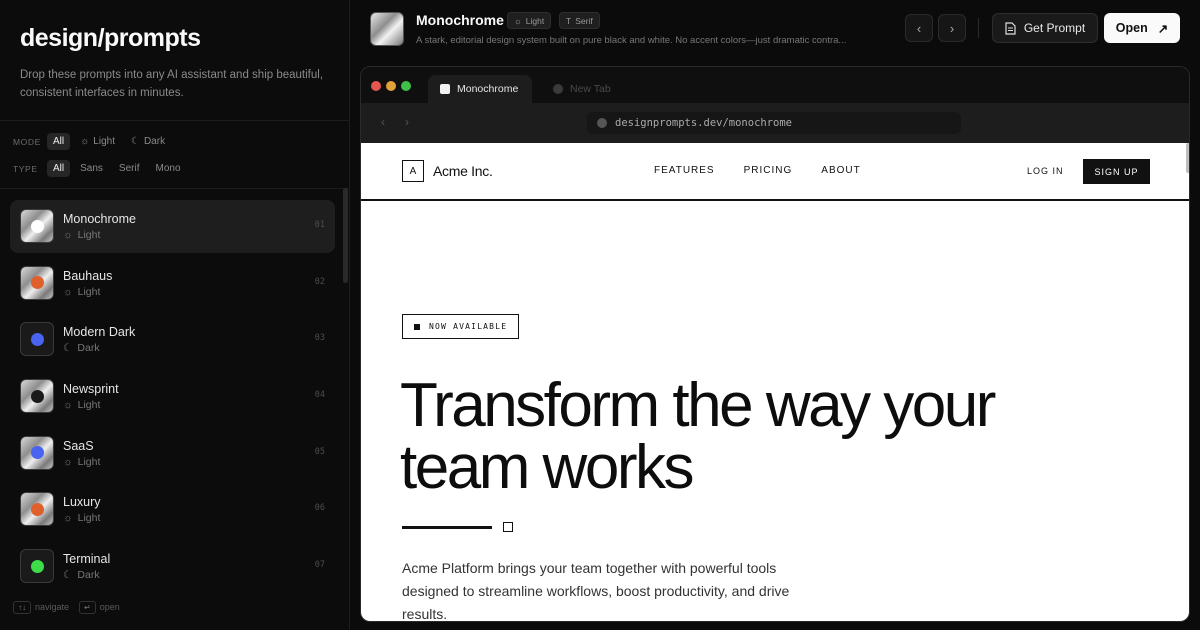 The width and height of the screenshot is (1200, 630). I want to click on theme-index: 03, so click(319, 338).